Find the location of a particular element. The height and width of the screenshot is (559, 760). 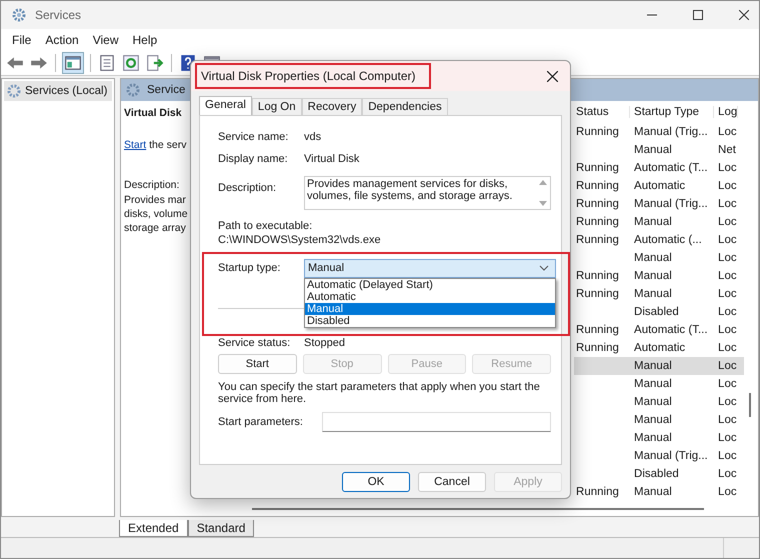

dialog-tab: Recovery is located at coordinates (332, 106).